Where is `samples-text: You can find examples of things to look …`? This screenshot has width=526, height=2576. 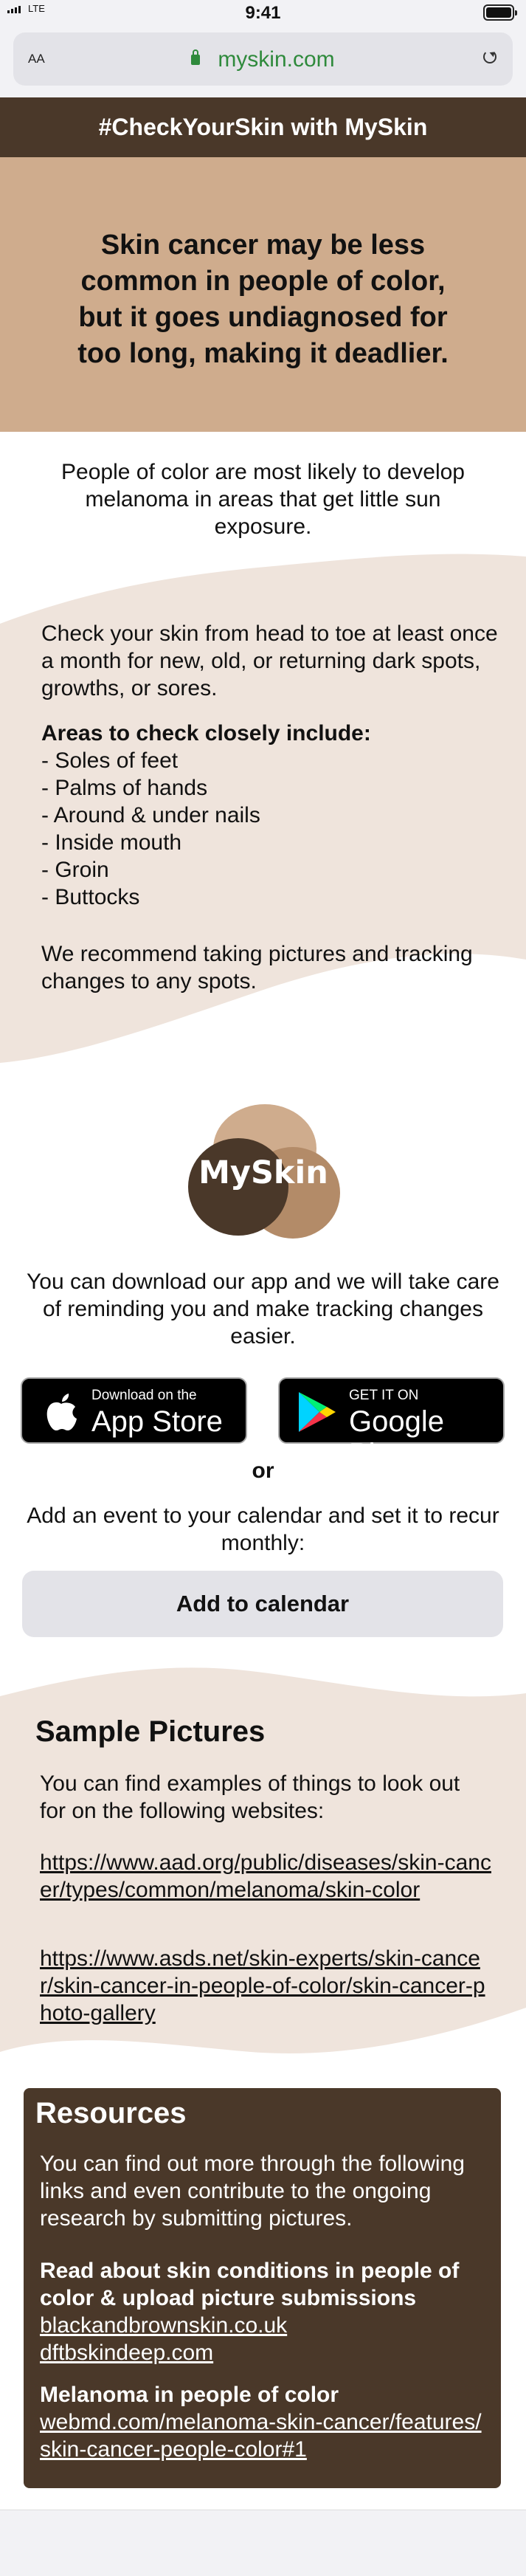 samples-text: You can find examples of things to look … is located at coordinates (250, 1797).